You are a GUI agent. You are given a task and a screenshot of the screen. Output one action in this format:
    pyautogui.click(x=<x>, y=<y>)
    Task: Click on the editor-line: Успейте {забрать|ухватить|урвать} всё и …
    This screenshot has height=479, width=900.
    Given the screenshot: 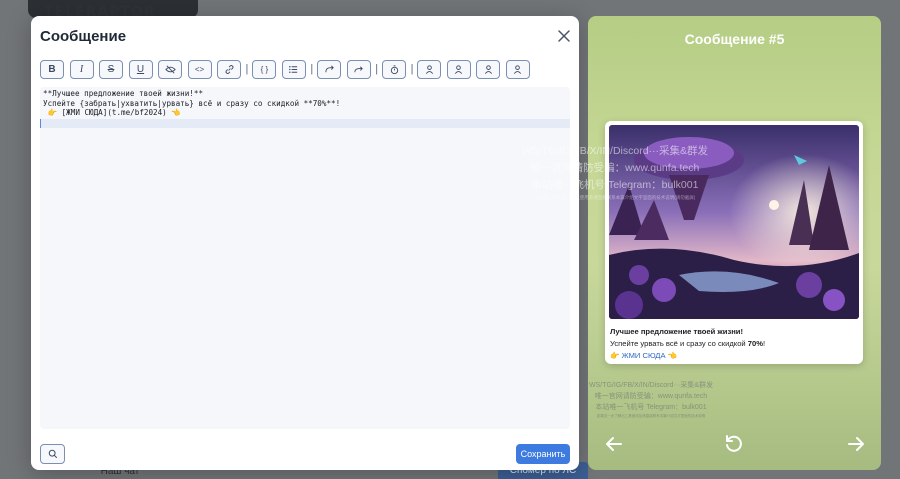 What is the action you would take?
    pyautogui.click(x=192, y=103)
    